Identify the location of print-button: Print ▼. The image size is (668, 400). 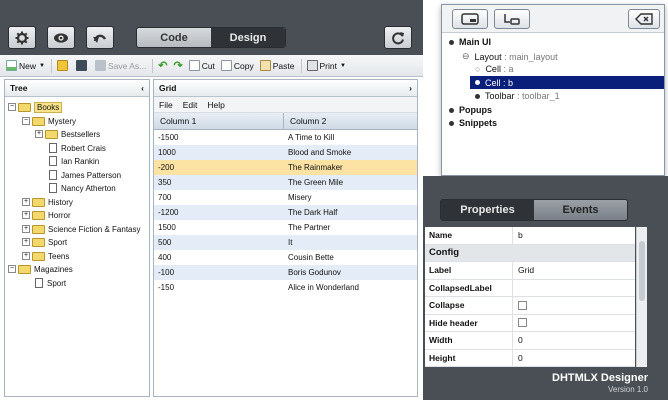
(326, 65).